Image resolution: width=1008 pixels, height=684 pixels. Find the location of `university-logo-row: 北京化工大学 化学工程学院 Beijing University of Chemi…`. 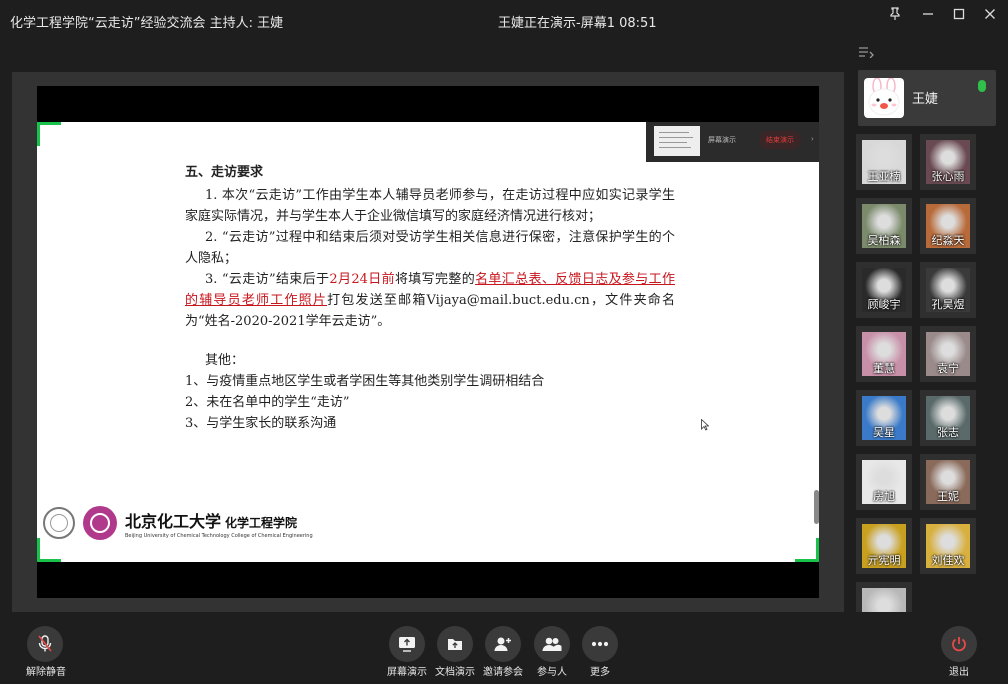

university-logo-row: 北京化工大学 化学工程学院 Beijing University of Chemi… is located at coordinates (178, 523).